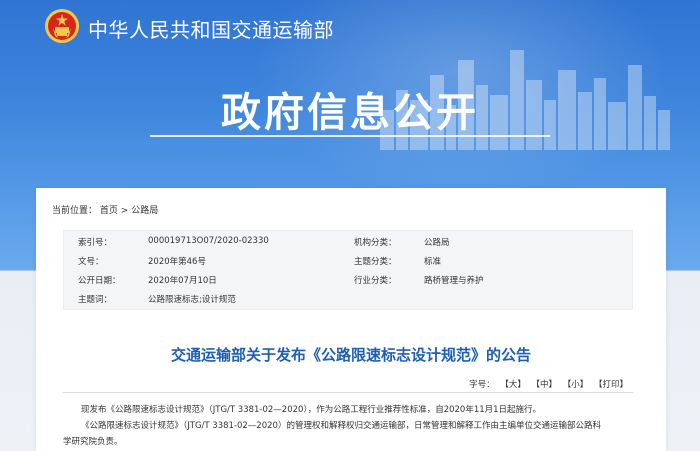 The width and height of the screenshot is (700, 451). I want to click on keywords-value: 公路限速标志;设计规范, so click(192, 300).